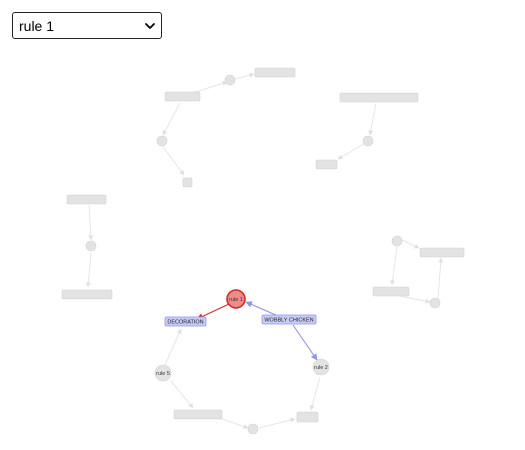 The width and height of the screenshot is (525, 450). What do you see at coordinates (226, 127) in the screenshot?
I see `ghost-cluster-top-left` at bounding box center [226, 127].